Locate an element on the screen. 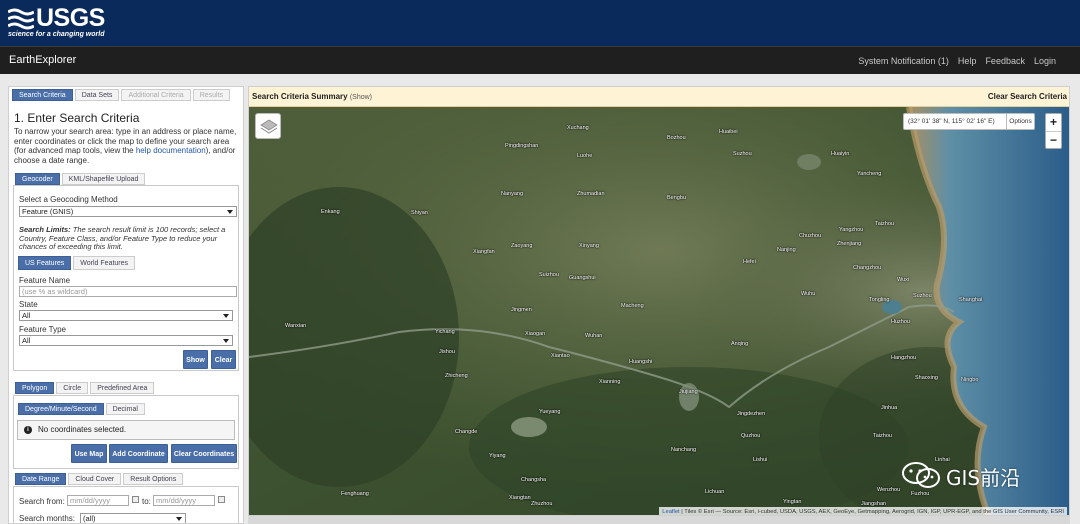  feature-type-select: All is located at coordinates (126, 340).